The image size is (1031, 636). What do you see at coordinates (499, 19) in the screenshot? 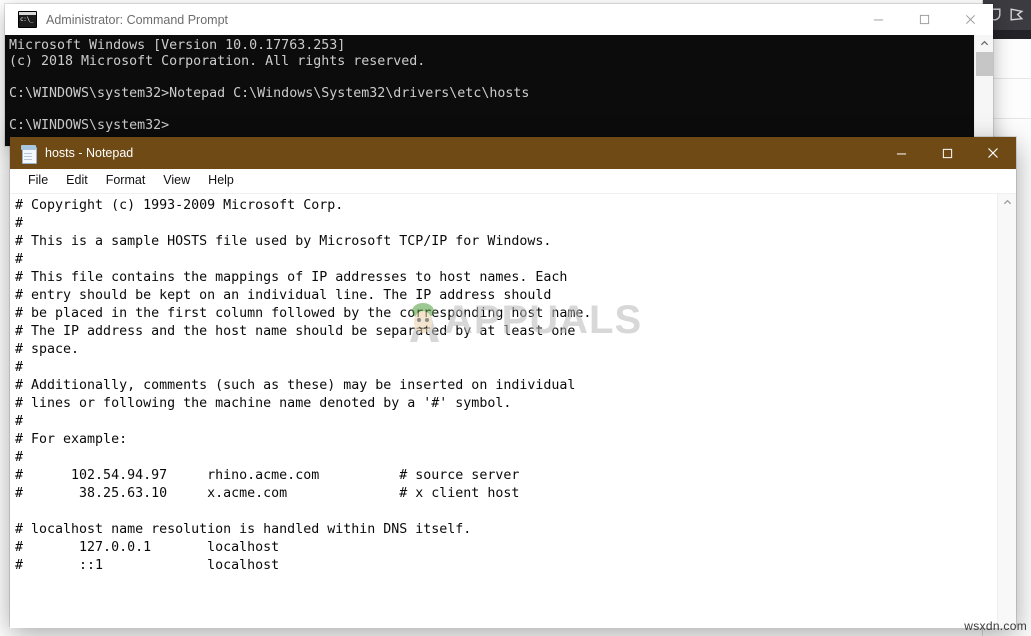
I see `command-prompt-titlebar: Administrator: Command Prompt` at bounding box center [499, 19].